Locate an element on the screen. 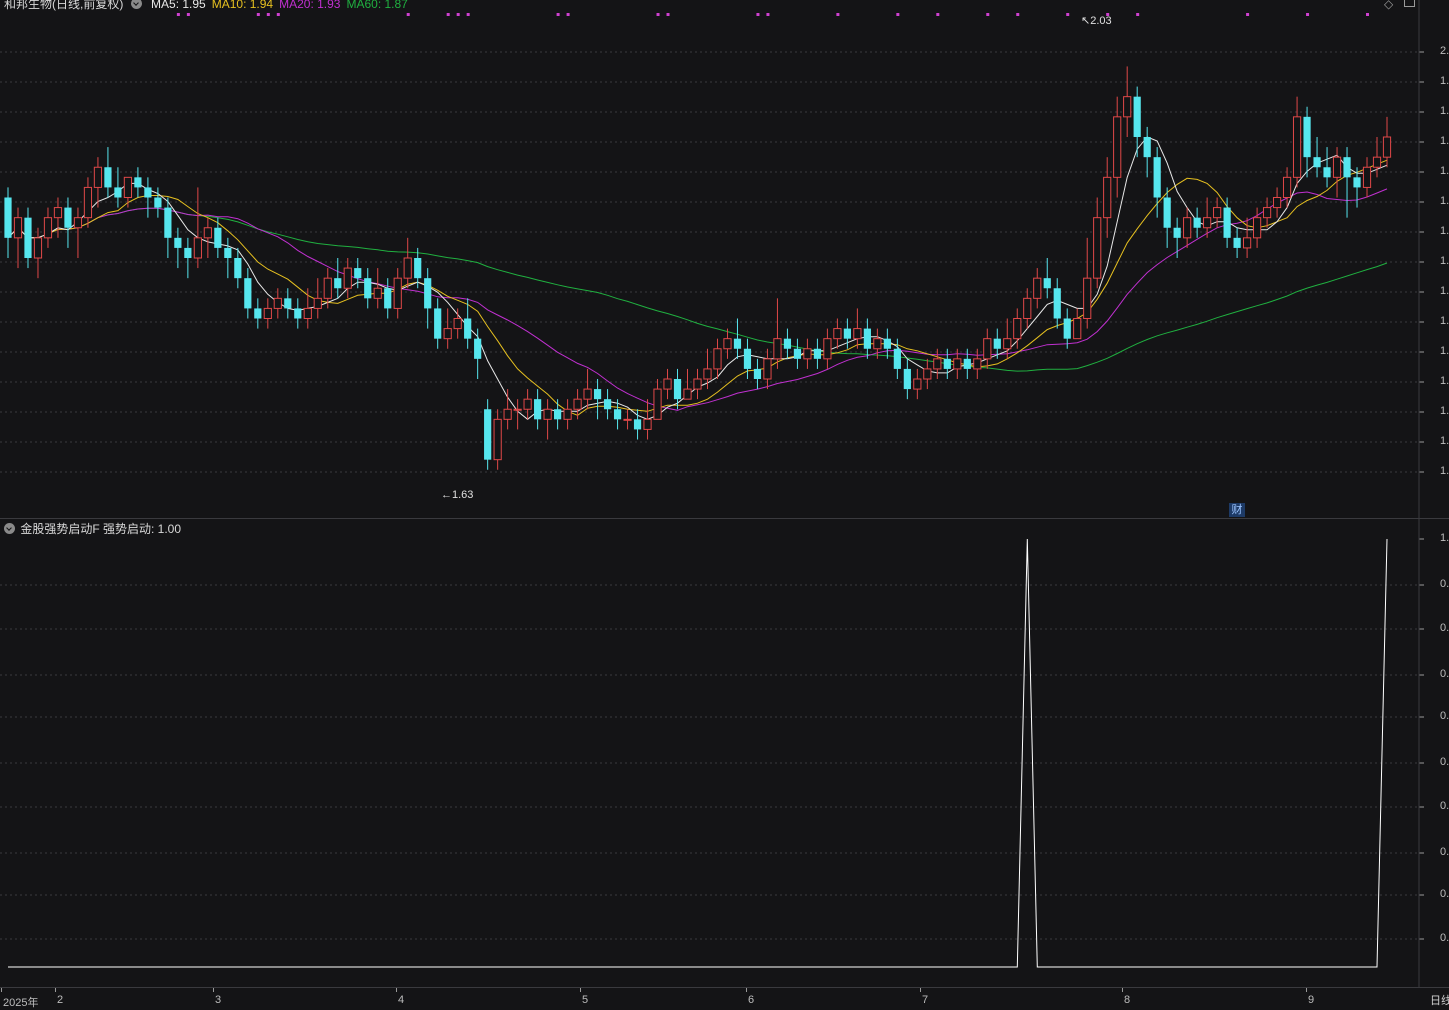 The width and height of the screenshot is (1449, 1010). ma-indicator-list: MA5: 1.95 MA10: 1.94 MA20: 1.93 MA60: 1.87 is located at coordinates (276, 5).